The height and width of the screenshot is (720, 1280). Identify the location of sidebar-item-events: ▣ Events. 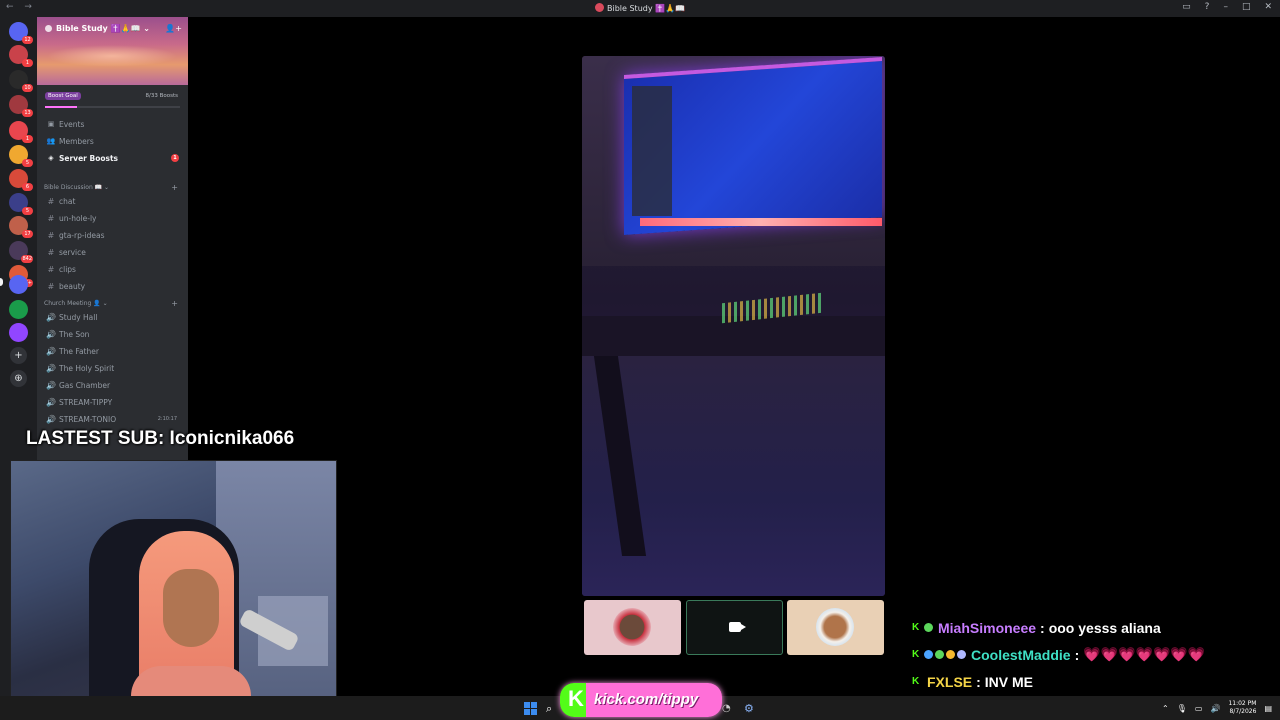
(115, 124).